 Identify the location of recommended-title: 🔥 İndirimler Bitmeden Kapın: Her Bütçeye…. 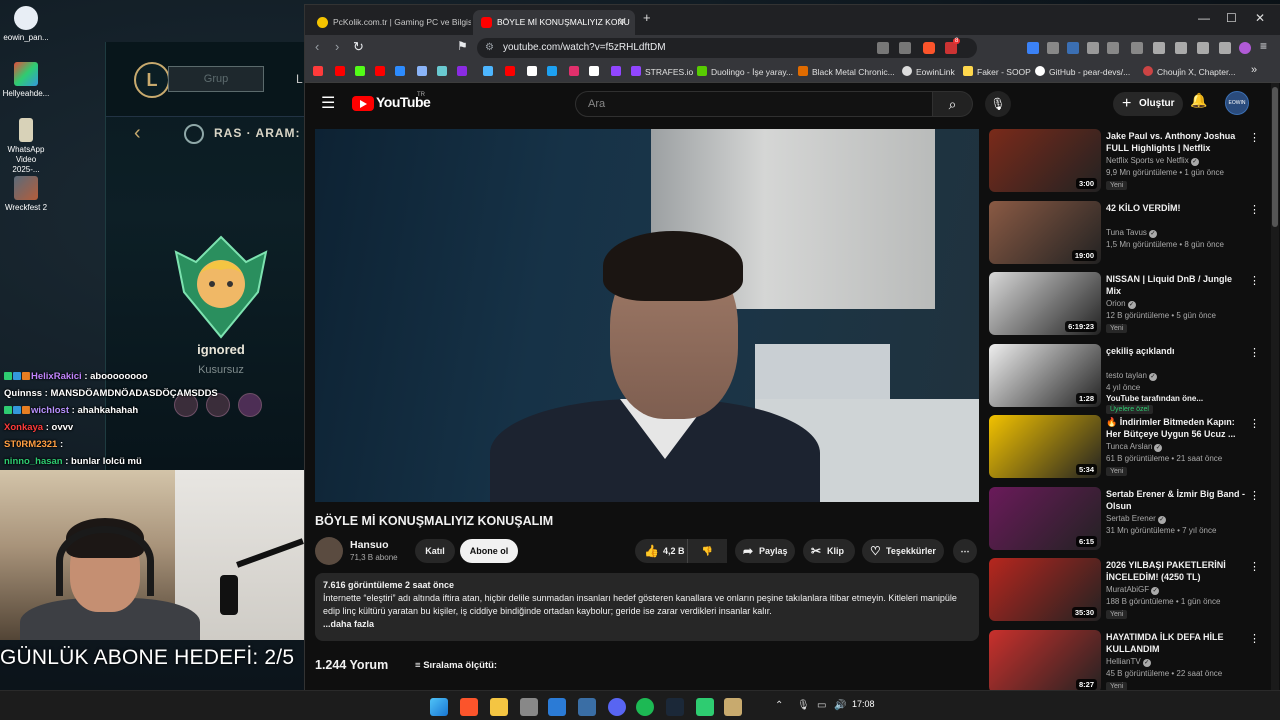
(1176, 428).